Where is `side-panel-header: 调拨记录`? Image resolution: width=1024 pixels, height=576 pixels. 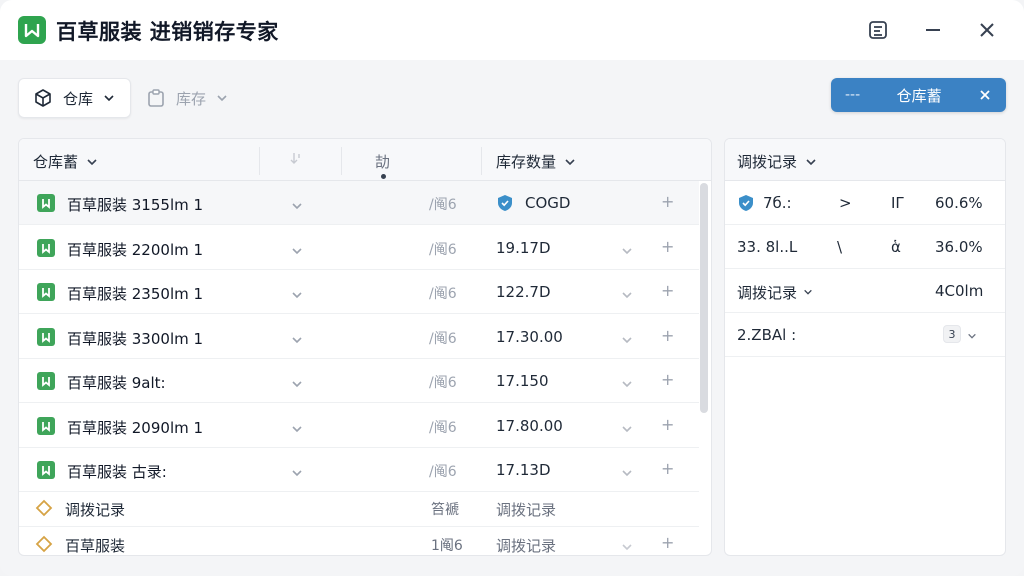 side-panel-header: 调拨记录 is located at coordinates (865, 160).